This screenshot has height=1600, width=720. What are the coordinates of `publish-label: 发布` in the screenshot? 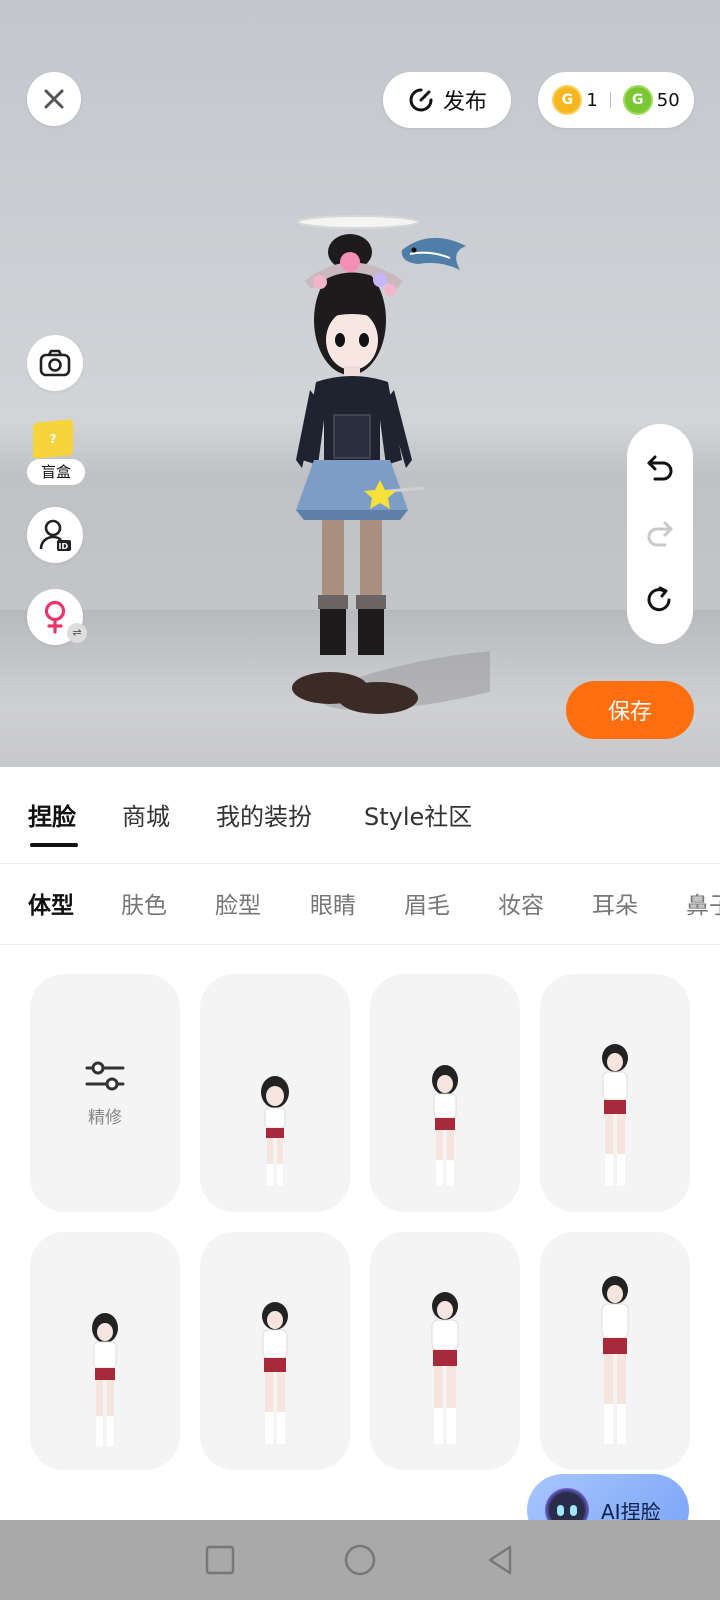 It's located at (464, 102).